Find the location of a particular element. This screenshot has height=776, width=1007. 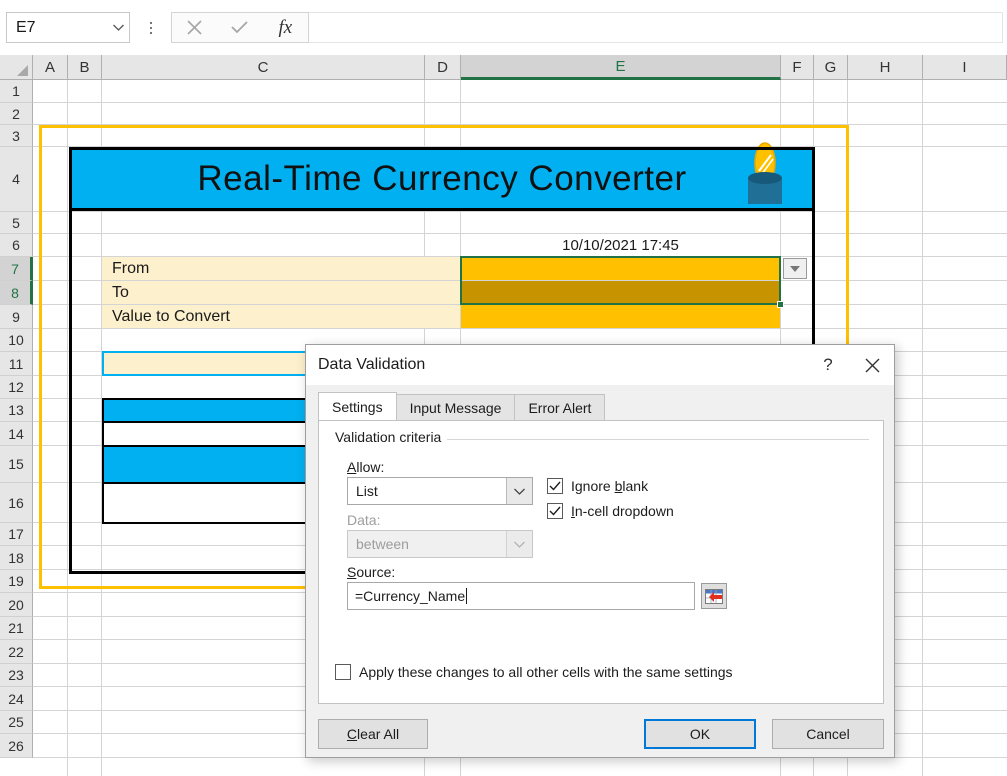

column-header-h: H is located at coordinates (885, 67).